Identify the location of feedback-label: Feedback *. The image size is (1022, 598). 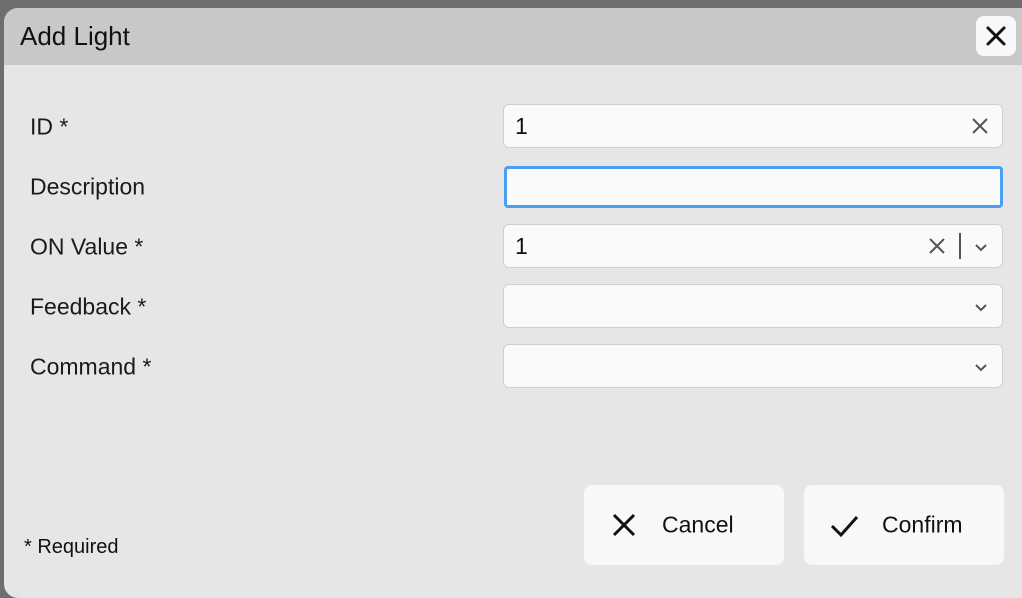
(88, 306).